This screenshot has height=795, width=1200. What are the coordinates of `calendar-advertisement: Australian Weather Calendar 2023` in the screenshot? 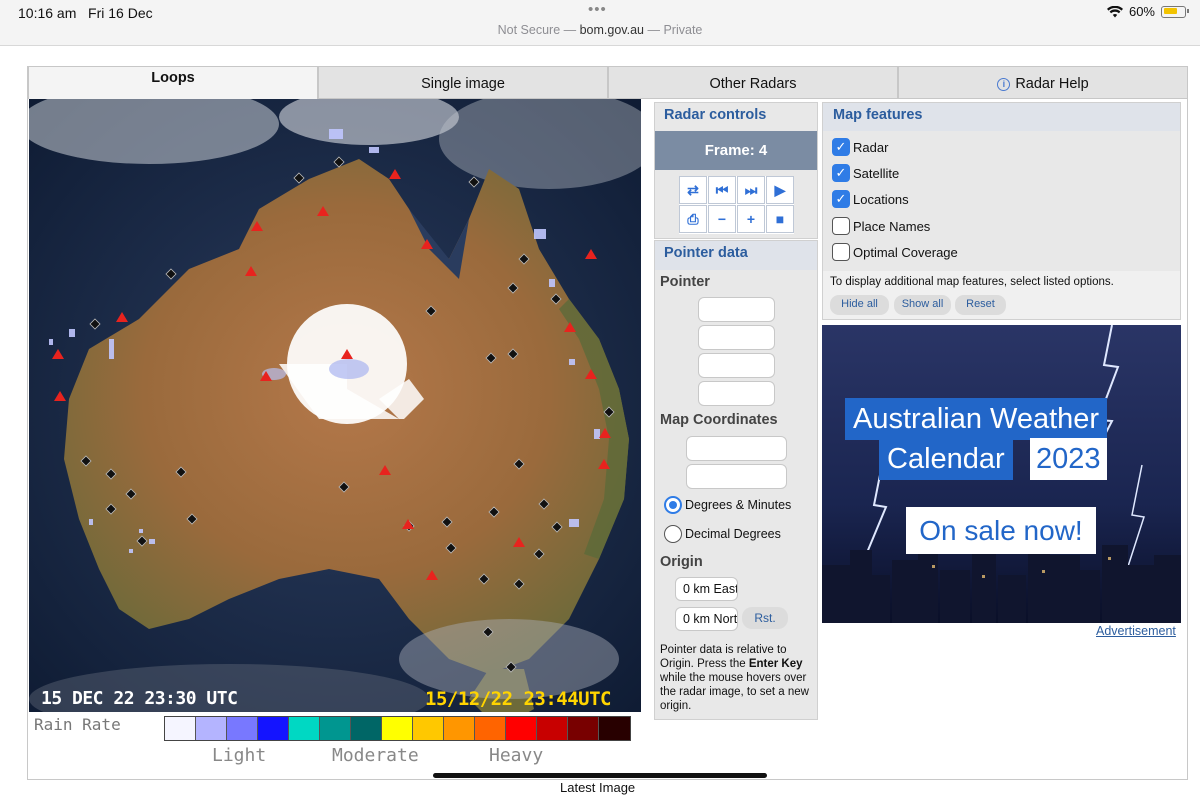 It's located at (1001, 474).